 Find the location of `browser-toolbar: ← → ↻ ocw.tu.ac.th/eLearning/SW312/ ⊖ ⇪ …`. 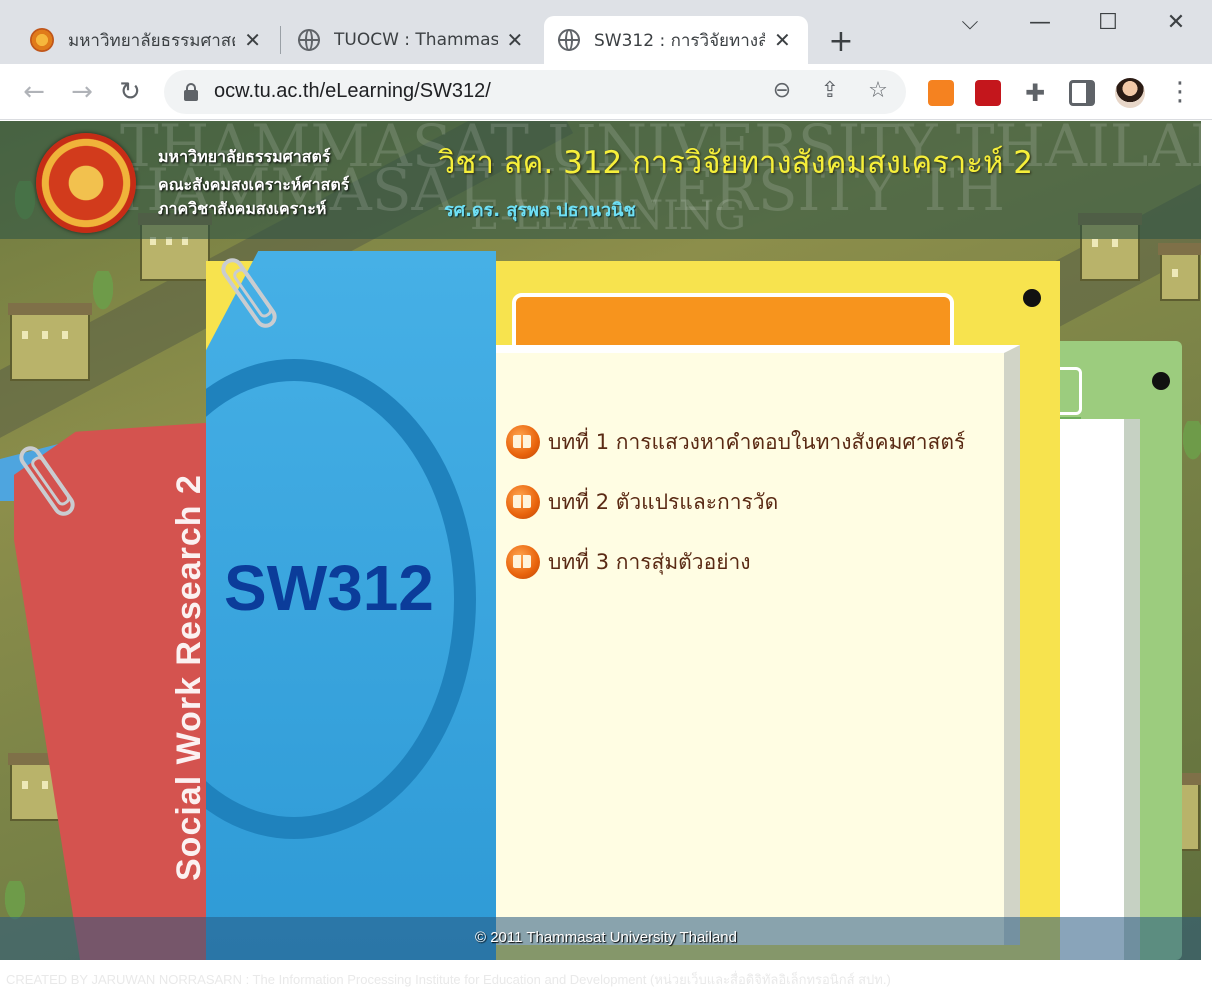

browser-toolbar: ← → ↻ ocw.tu.ac.th/eLearning/SW312/ ⊖ ⇪ … is located at coordinates (606, 92).